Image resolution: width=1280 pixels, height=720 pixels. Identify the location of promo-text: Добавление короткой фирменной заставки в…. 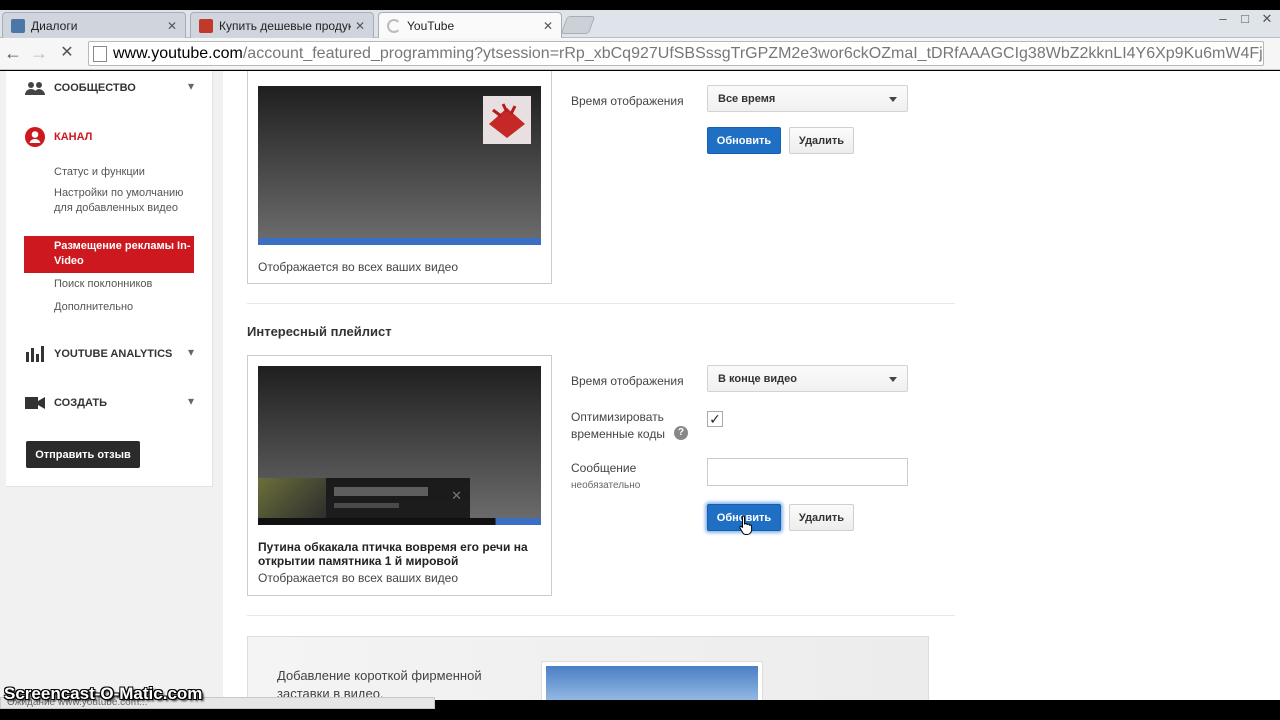
(379, 684).